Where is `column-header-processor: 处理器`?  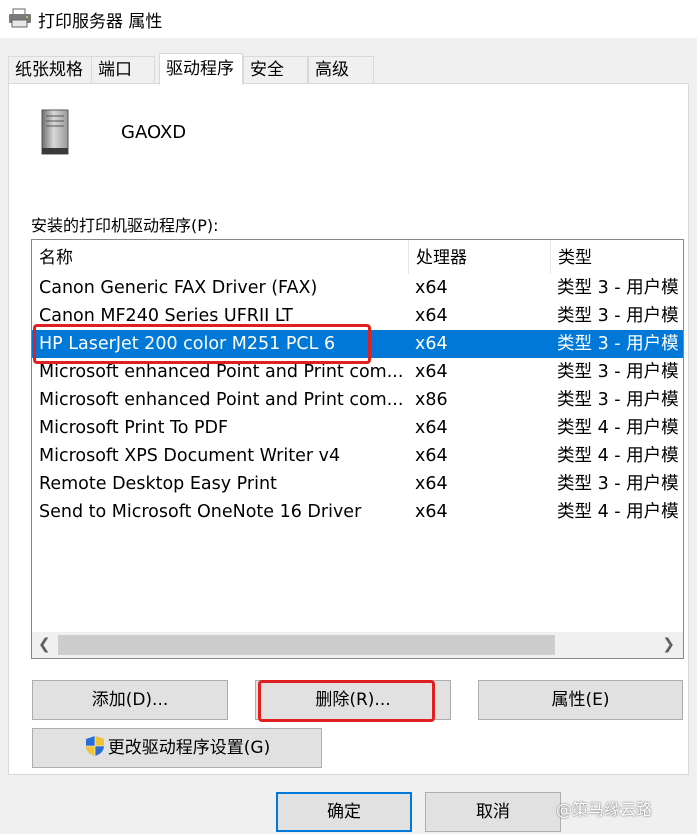
column-header-processor: 处理器 is located at coordinates (480, 257).